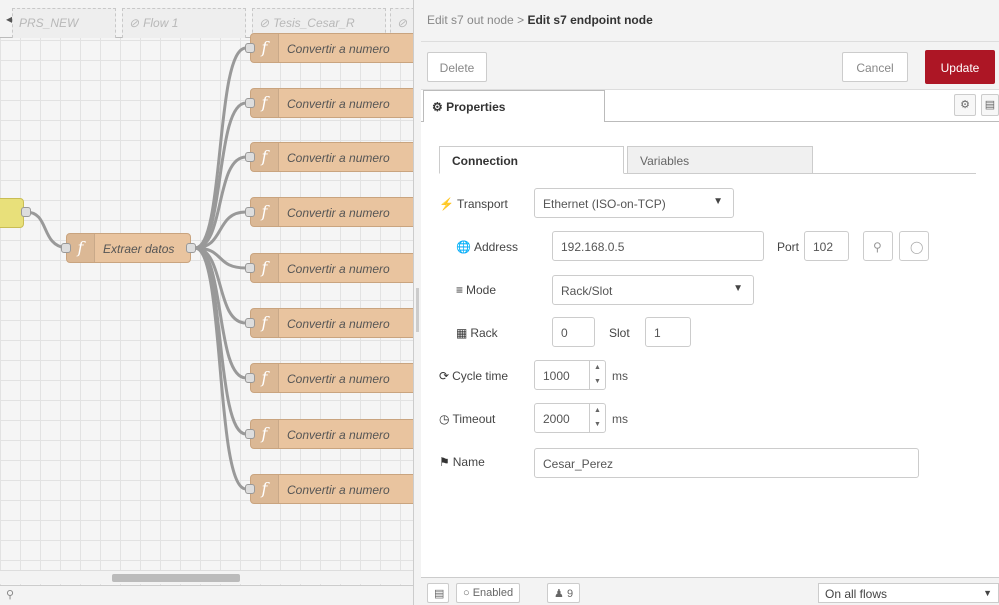 The height and width of the screenshot is (605, 999). I want to click on scope-select: On all flows ▼, so click(908, 593).